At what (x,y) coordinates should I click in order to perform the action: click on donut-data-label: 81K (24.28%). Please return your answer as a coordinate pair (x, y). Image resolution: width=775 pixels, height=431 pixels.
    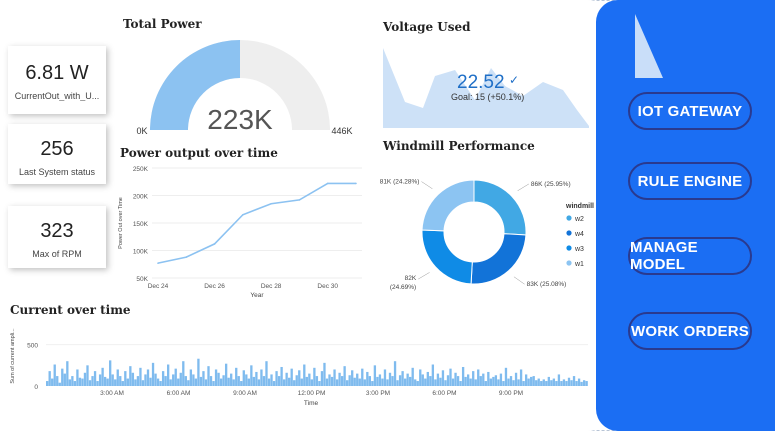
    Looking at the image, I should click on (399, 182).